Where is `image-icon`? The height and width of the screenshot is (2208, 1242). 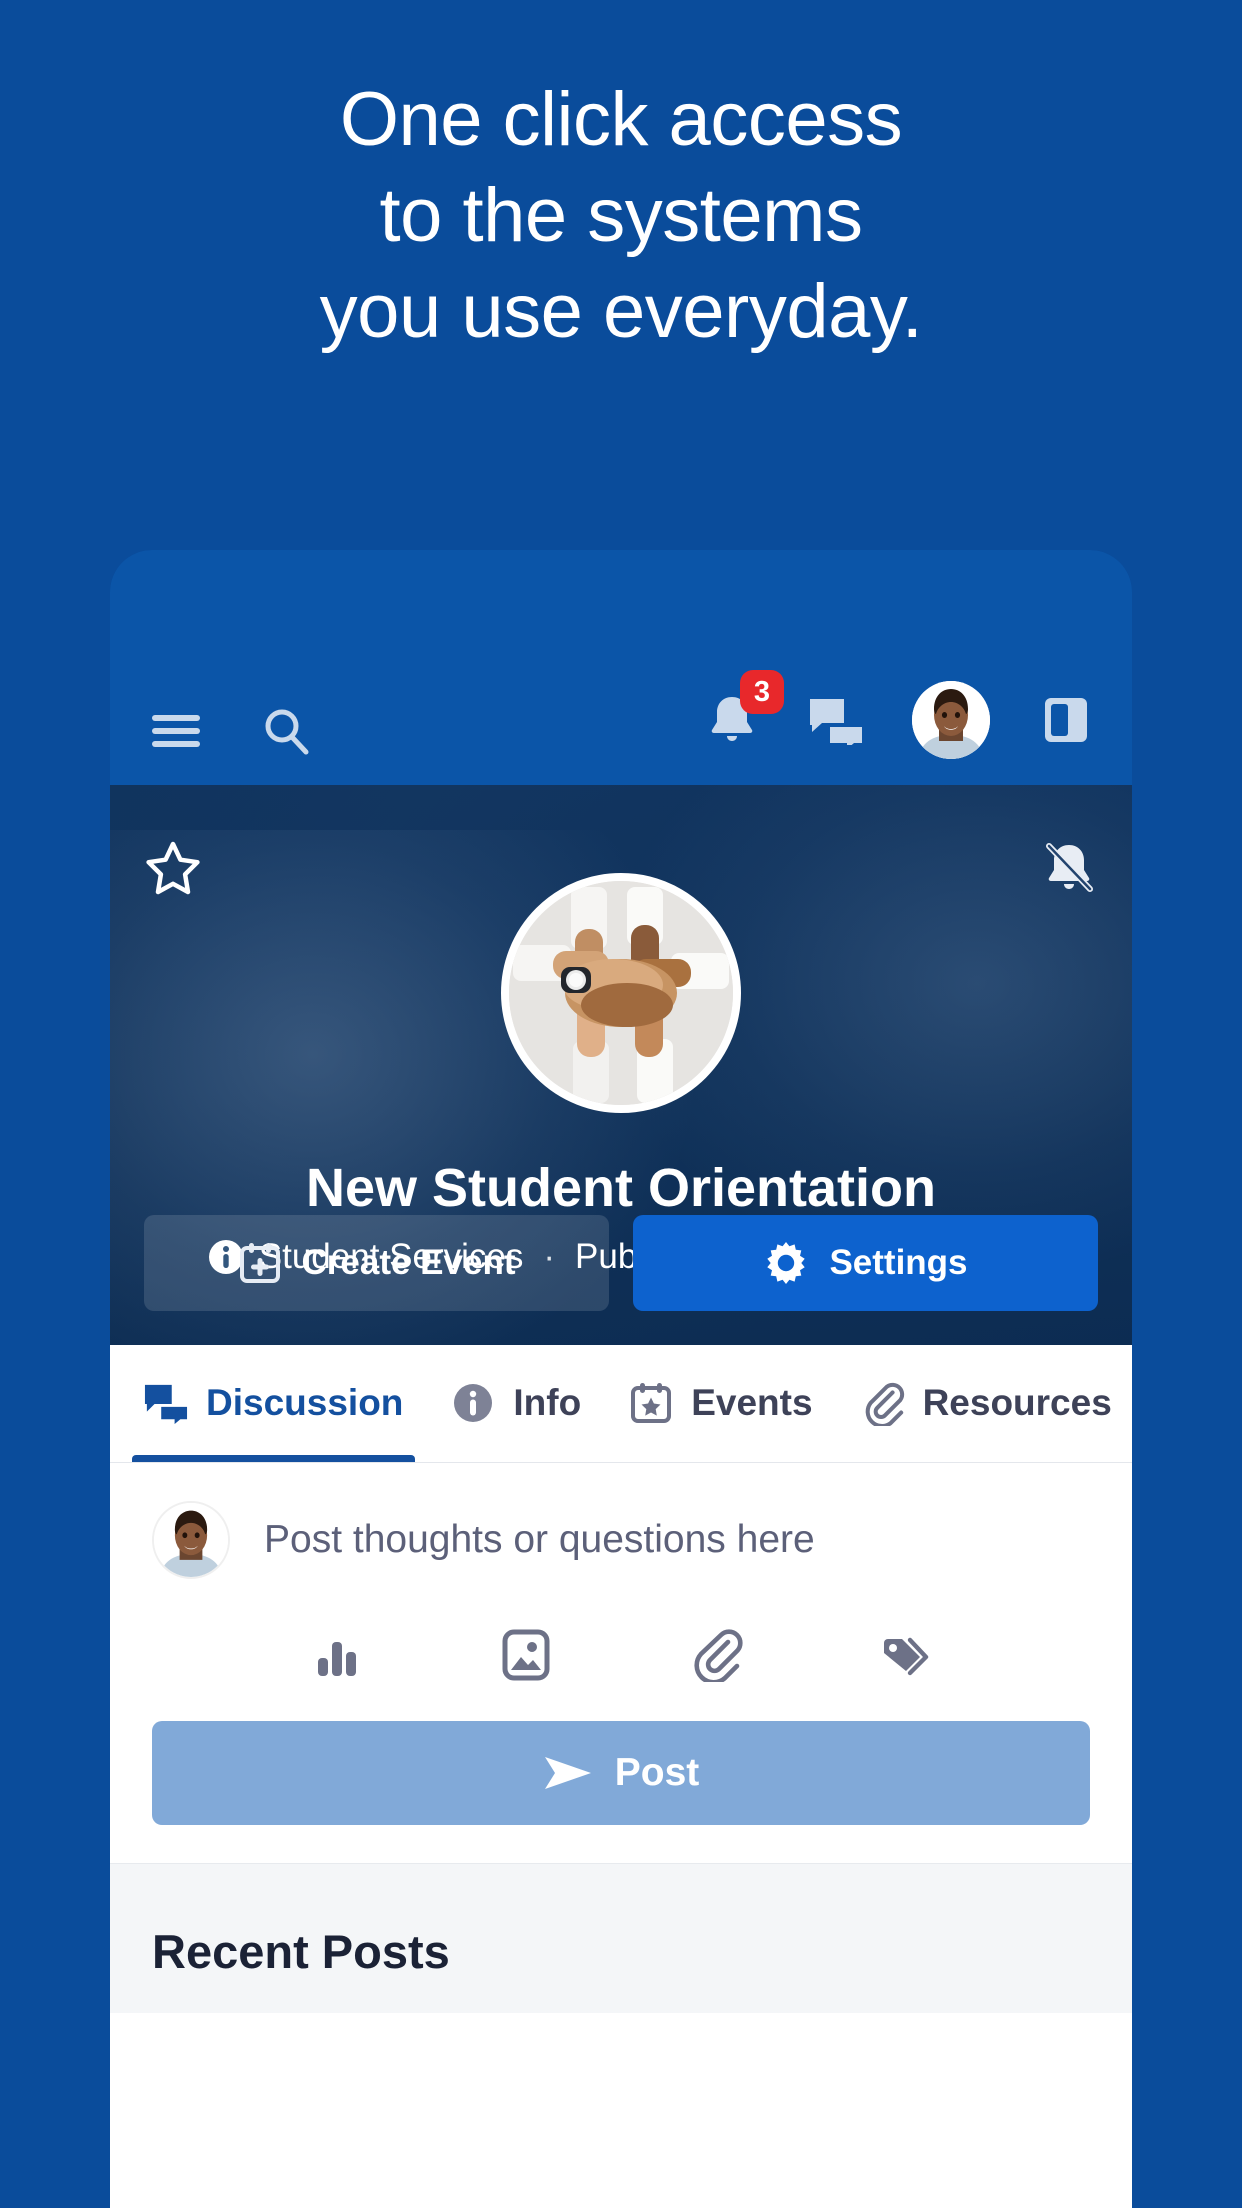 image-icon is located at coordinates (526, 1655).